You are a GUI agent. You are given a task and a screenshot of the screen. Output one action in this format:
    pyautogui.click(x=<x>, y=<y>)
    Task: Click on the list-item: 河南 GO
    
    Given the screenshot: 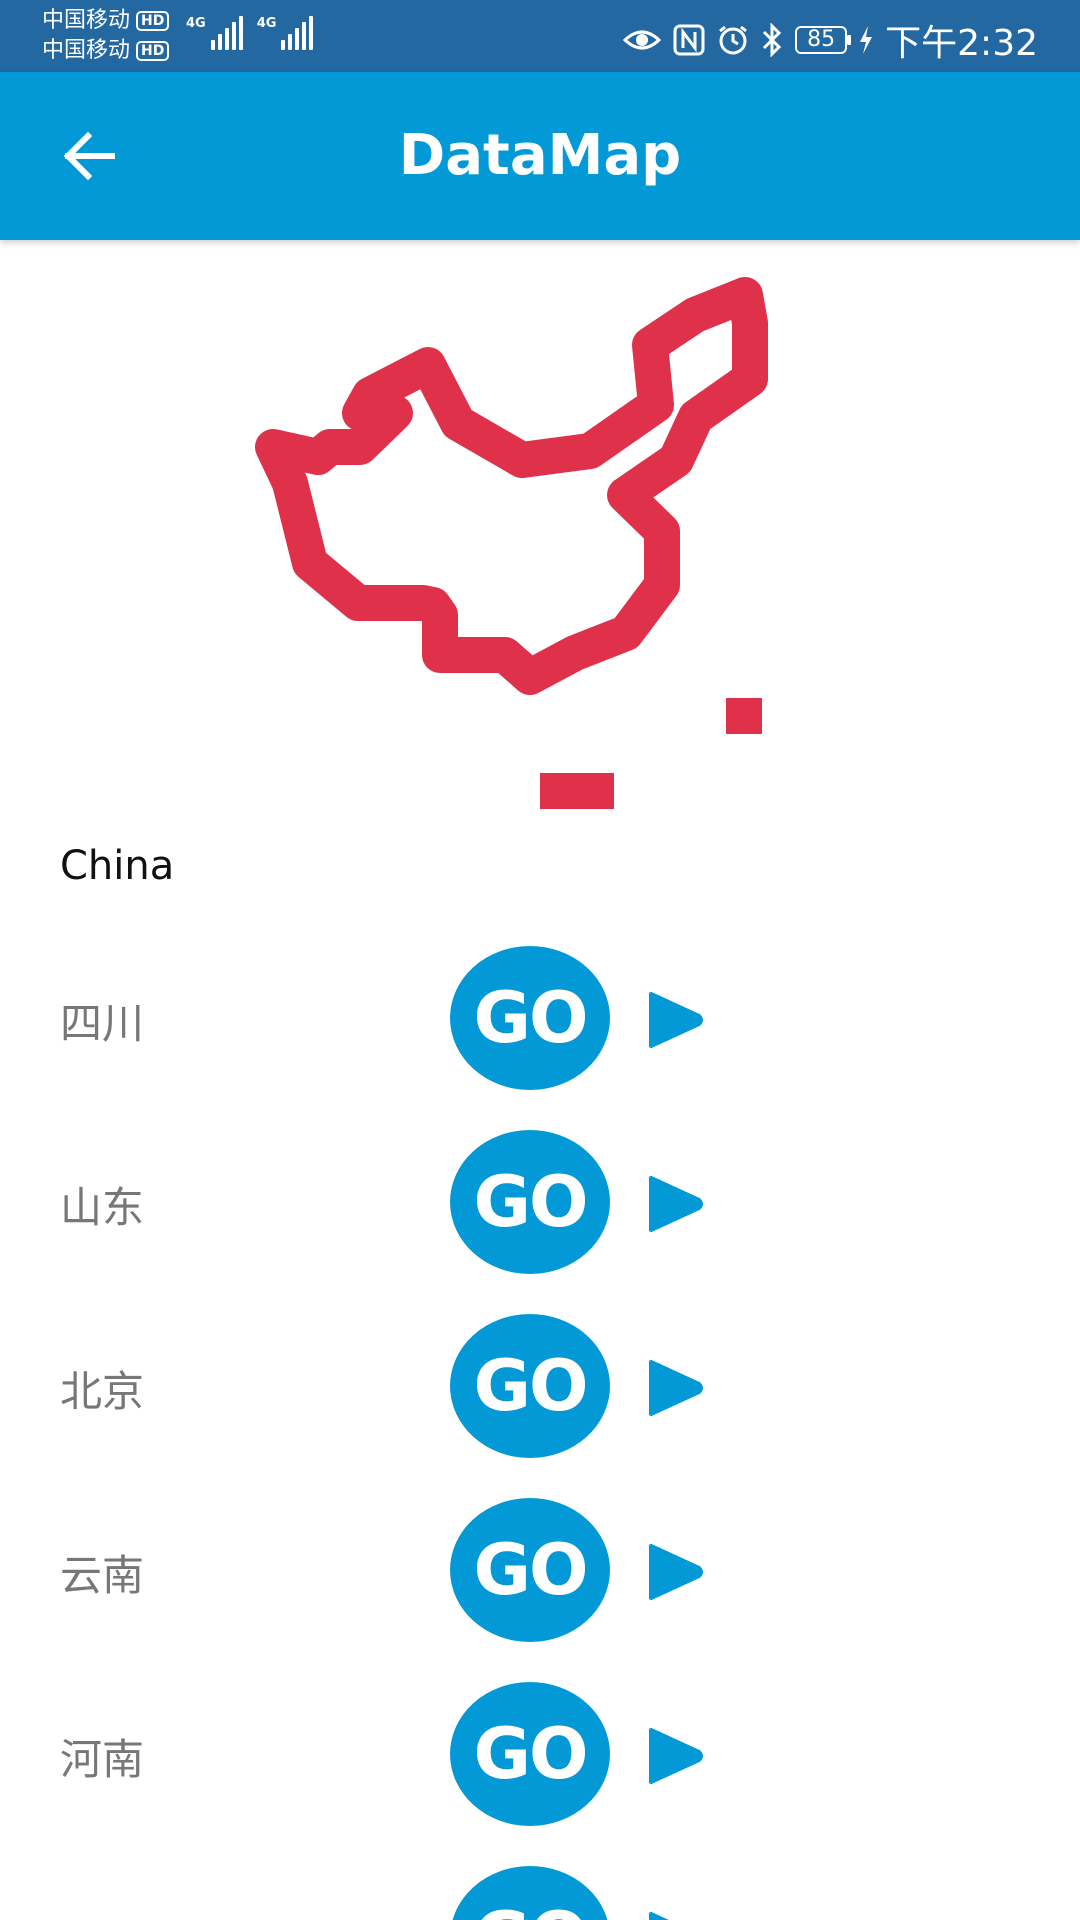 What is the action you would take?
    pyautogui.click(x=540, y=1757)
    